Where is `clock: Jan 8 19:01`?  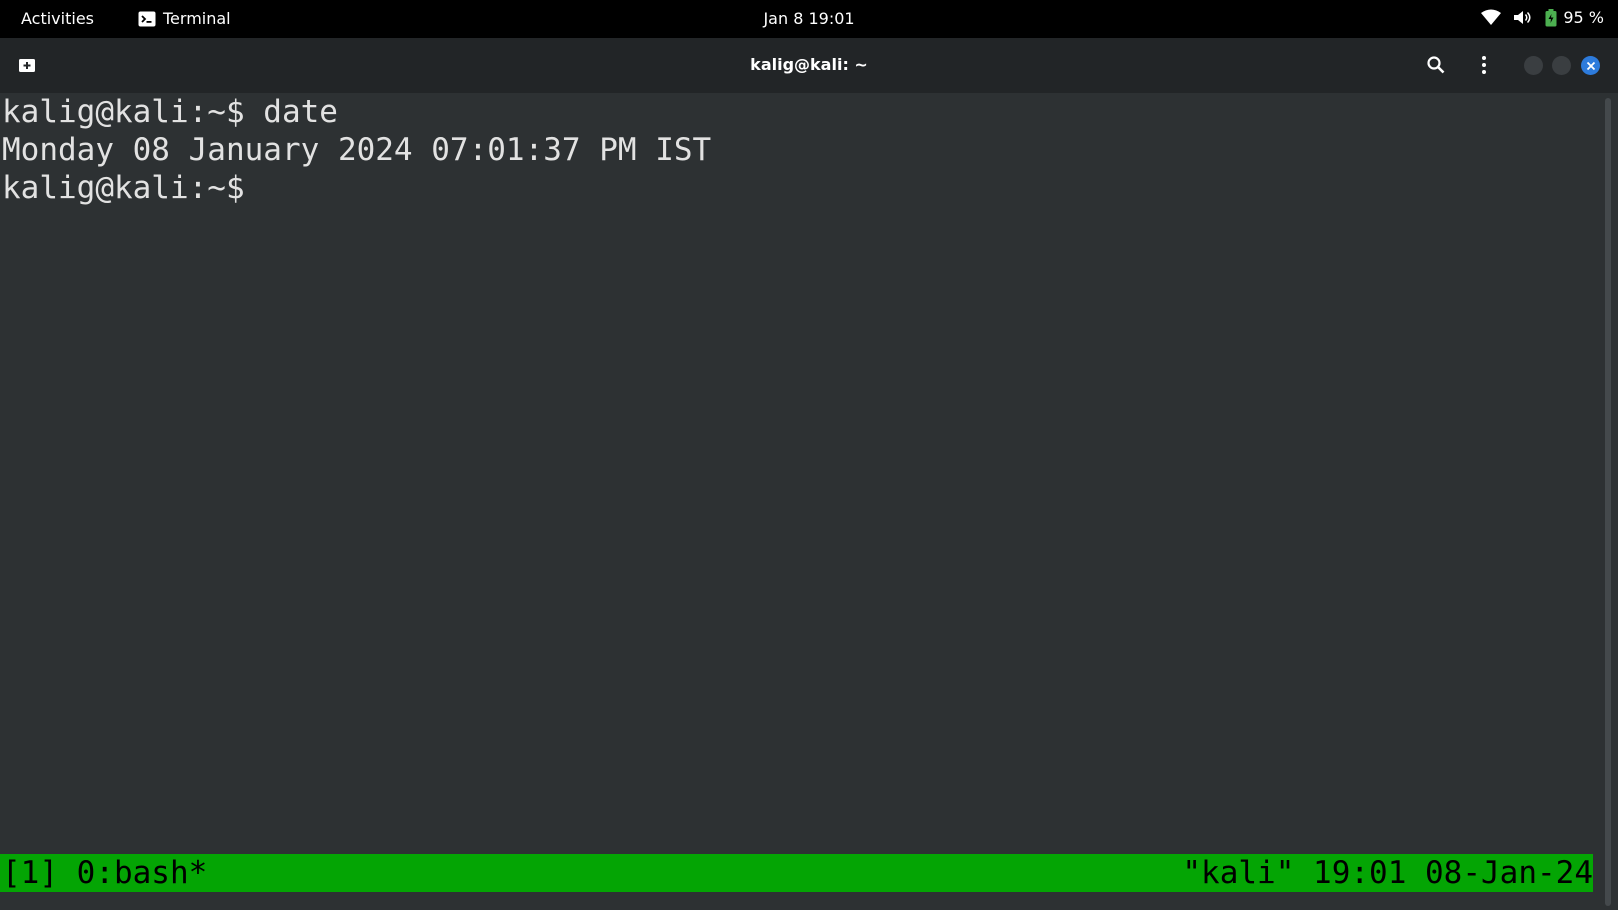
clock: Jan 8 19:01 is located at coordinates (809, 18).